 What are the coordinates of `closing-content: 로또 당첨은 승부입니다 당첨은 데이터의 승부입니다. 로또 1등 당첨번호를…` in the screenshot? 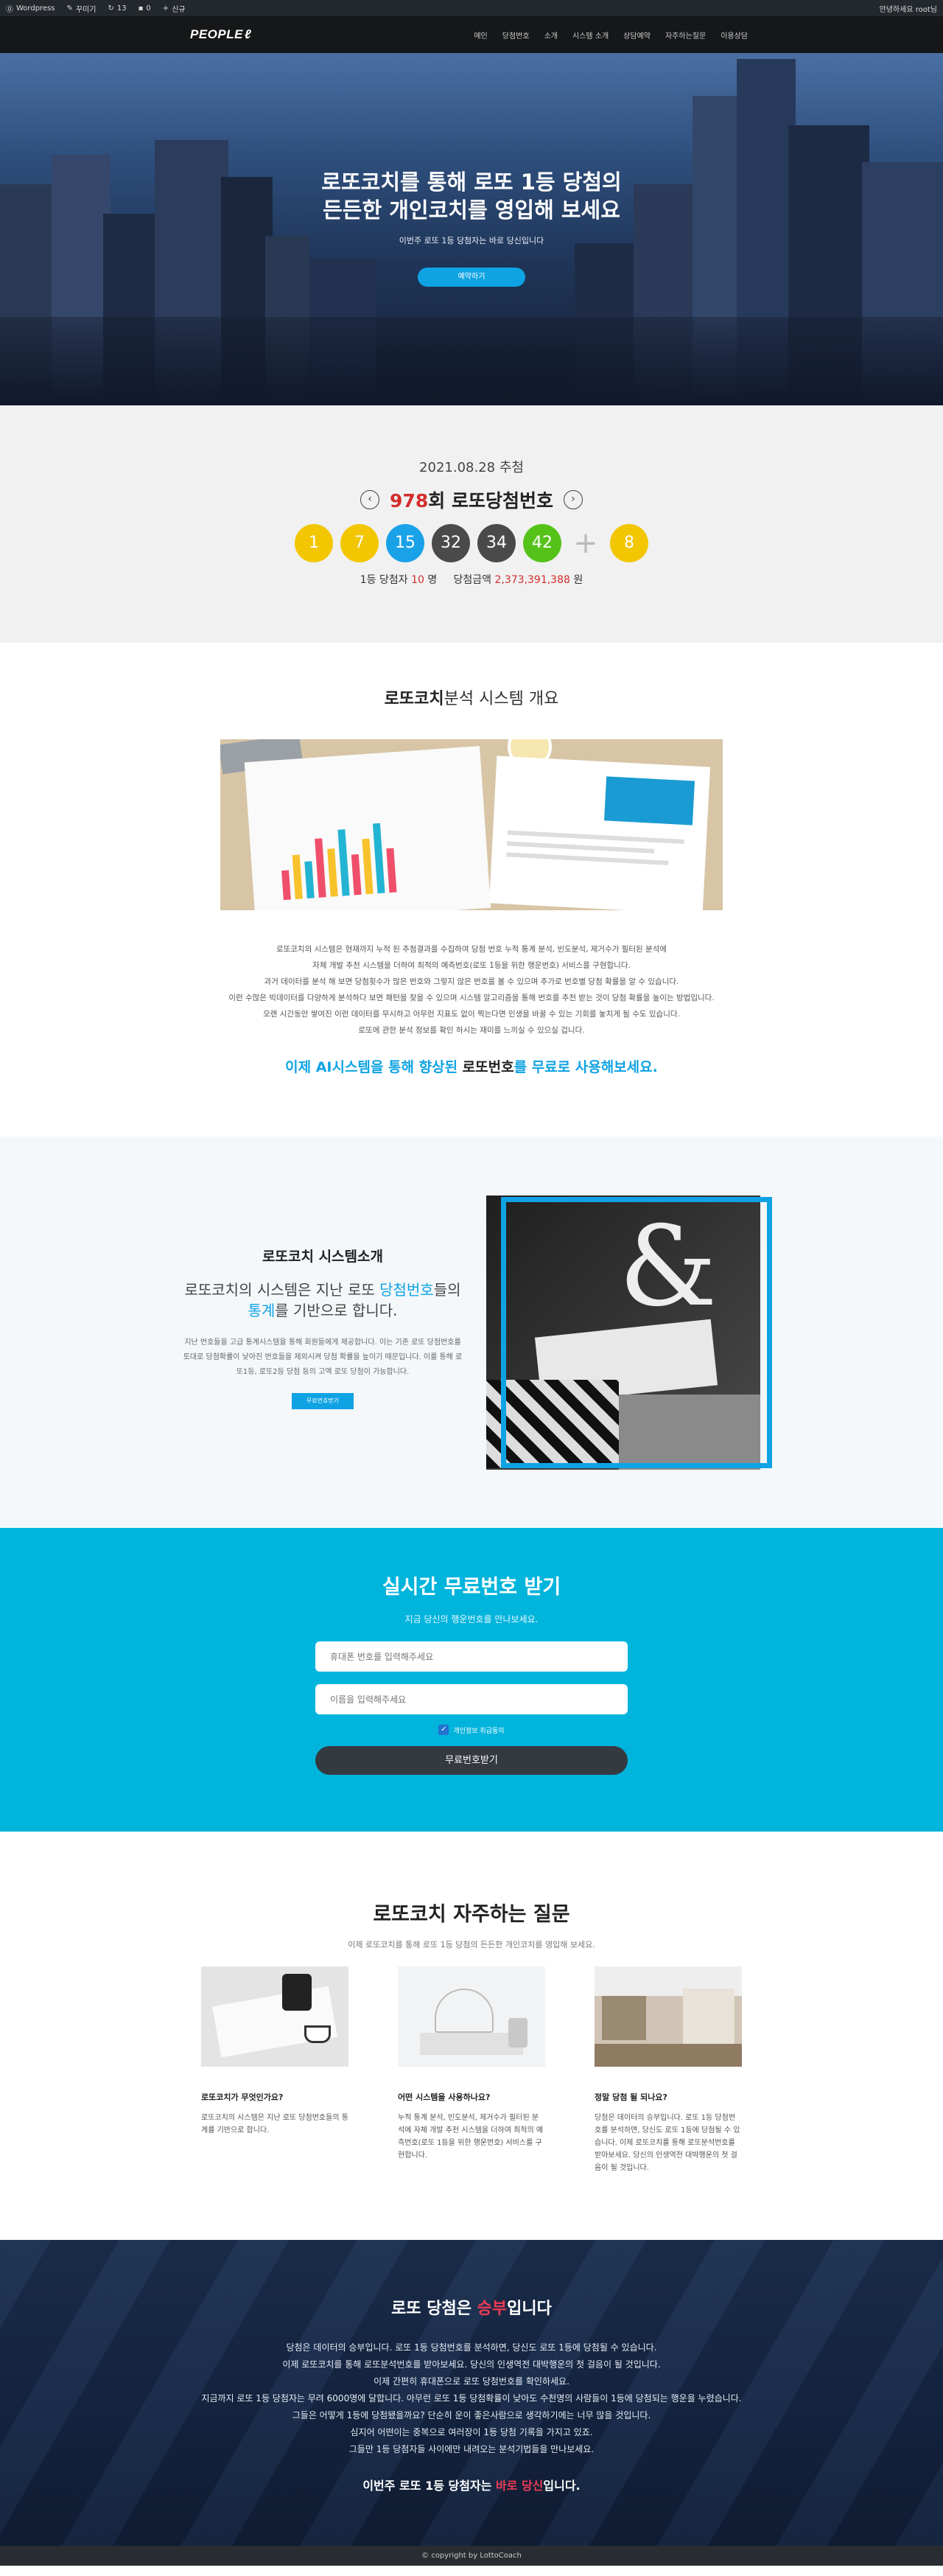 It's located at (471, 2394).